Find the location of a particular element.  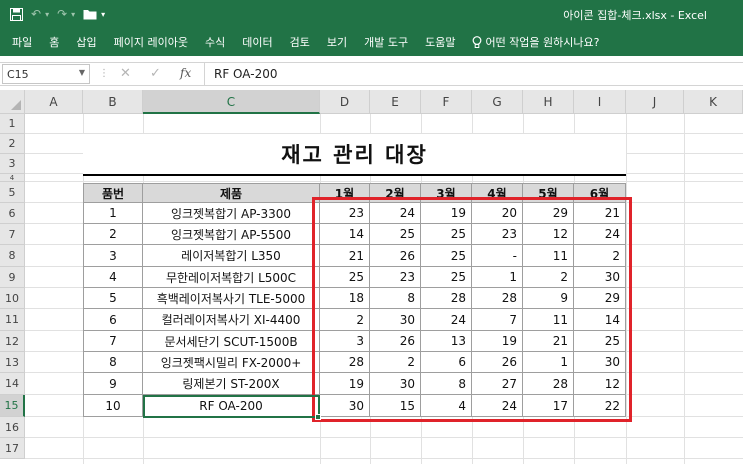

header-product: 제품 is located at coordinates (231, 193).